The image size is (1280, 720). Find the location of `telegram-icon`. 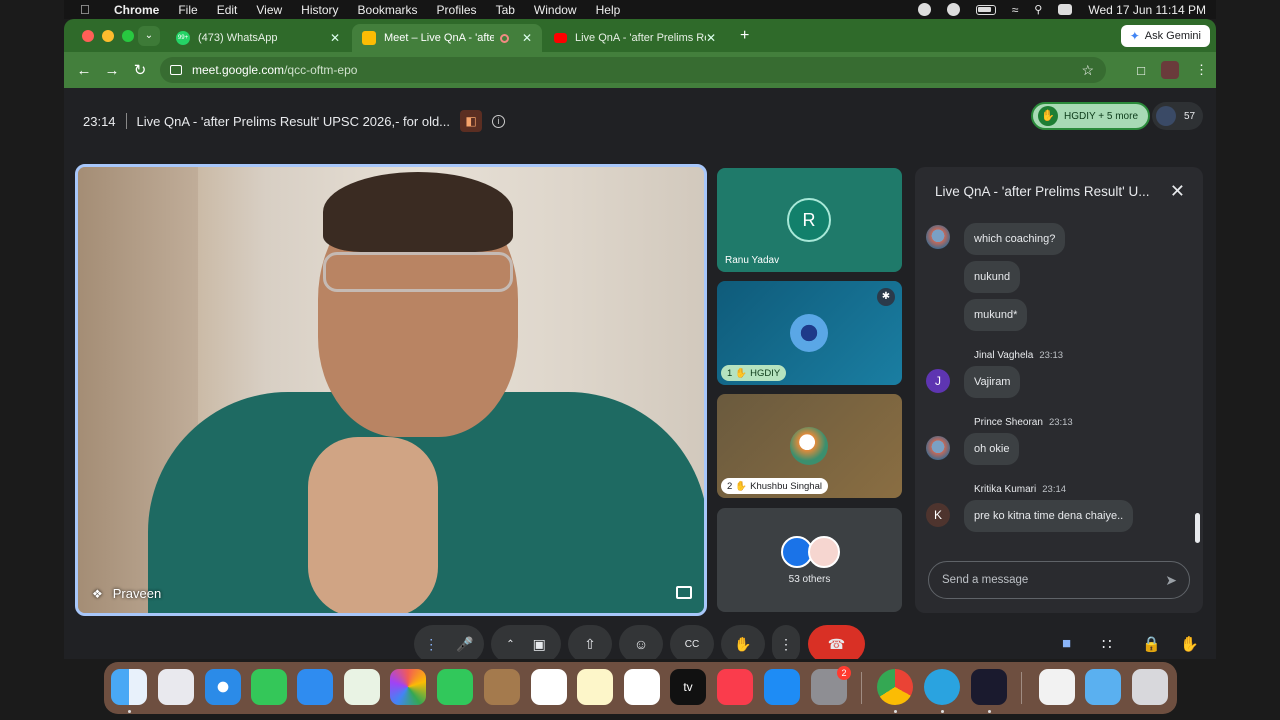

telegram-icon is located at coordinates (942, 687).